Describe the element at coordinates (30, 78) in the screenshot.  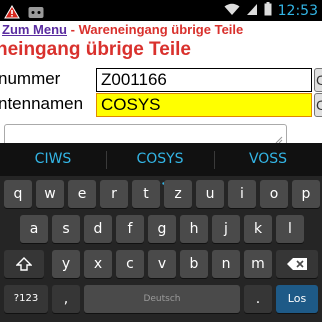
I see `number-label: nummer` at that location.